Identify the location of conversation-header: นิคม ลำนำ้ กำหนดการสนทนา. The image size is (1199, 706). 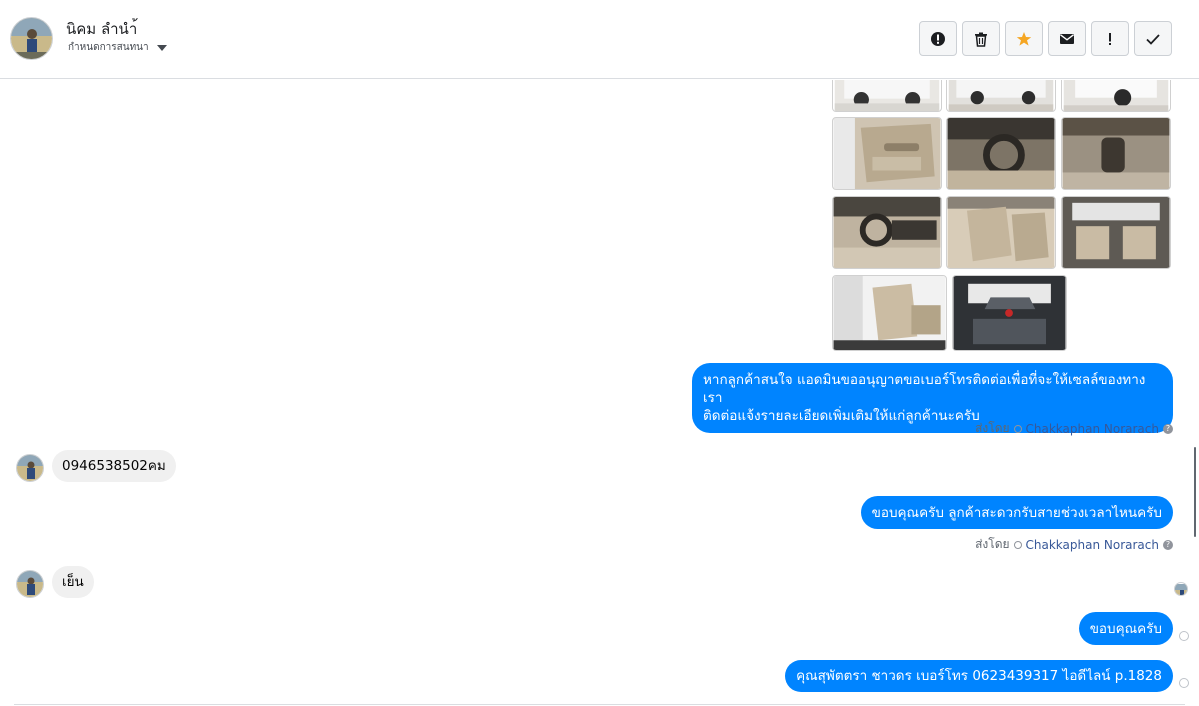
(599, 39).